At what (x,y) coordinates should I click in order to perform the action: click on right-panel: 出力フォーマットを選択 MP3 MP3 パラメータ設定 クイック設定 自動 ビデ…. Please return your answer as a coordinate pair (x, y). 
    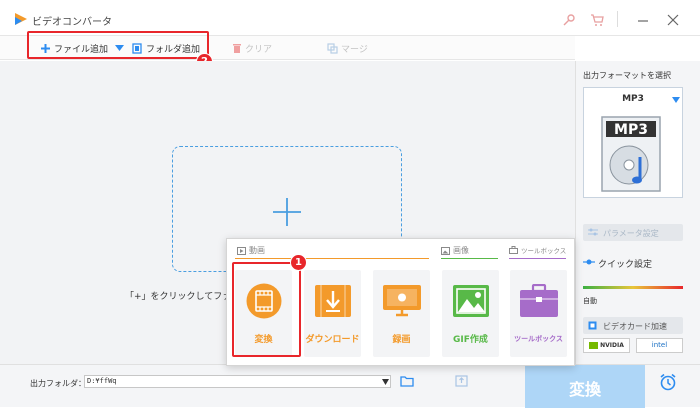
    Looking at the image, I should click on (637, 212).